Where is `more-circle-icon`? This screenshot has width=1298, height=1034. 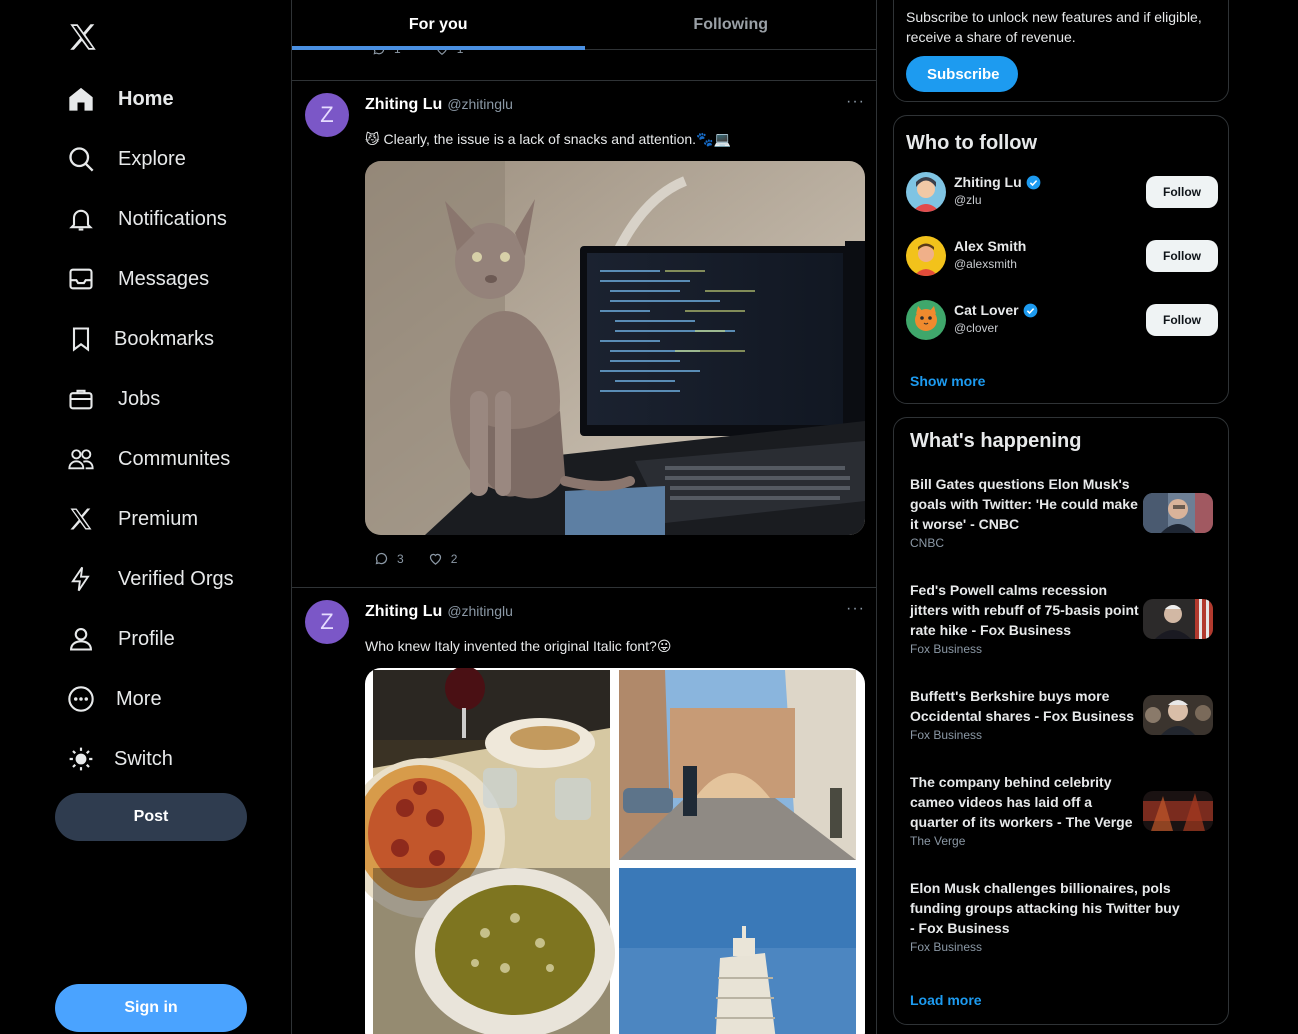 more-circle-icon is located at coordinates (81, 699).